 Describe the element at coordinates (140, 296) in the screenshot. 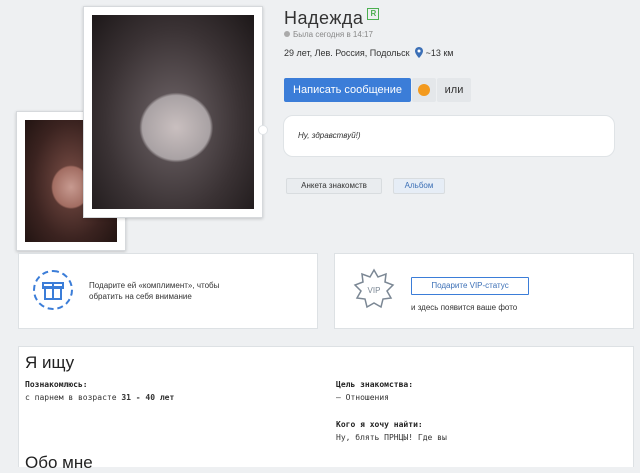

I see `gift-text-line2: обратить на себя внимание` at that location.